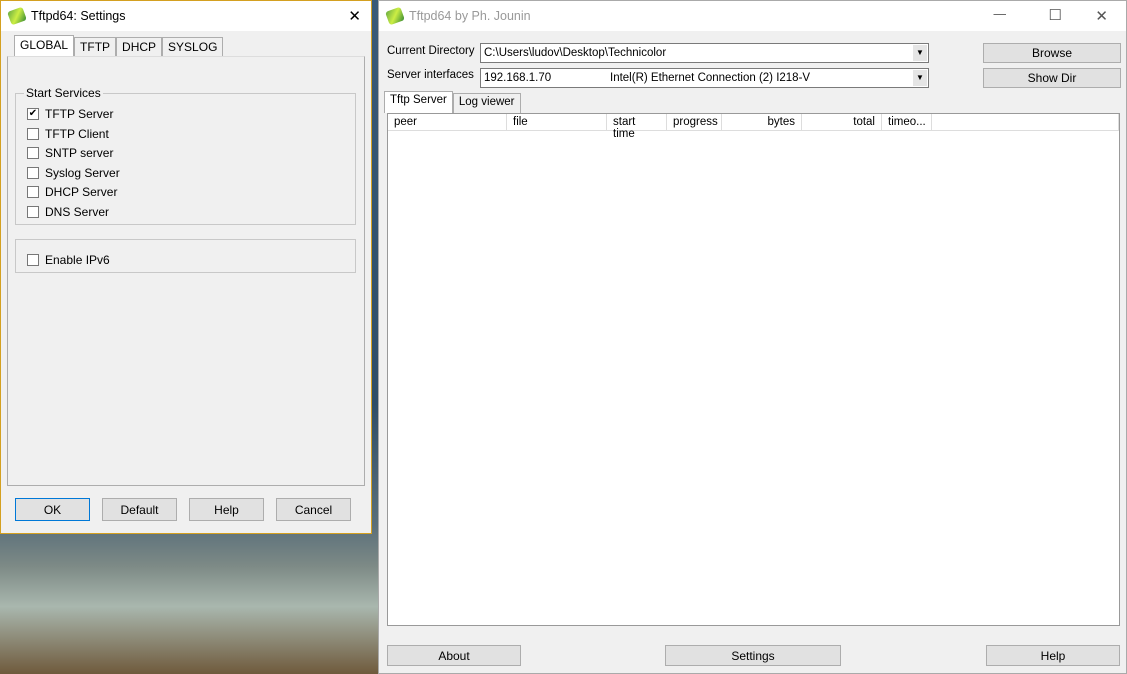 This screenshot has width=1127, height=674. Describe the element at coordinates (637, 127) in the screenshot. I see `column-header-2: start time` at that location.